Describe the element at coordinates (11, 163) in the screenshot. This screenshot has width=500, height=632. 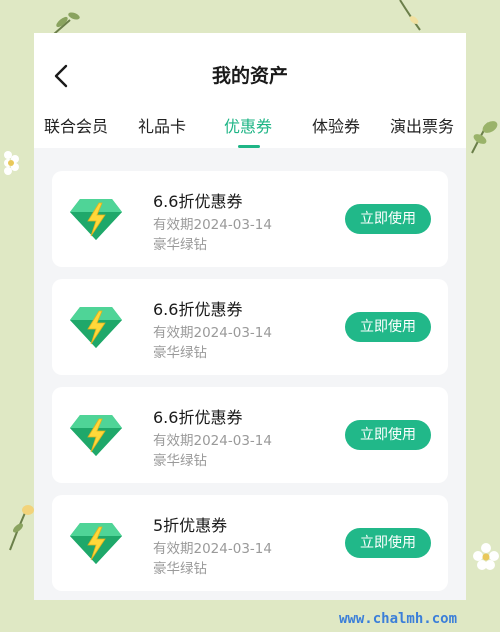
I see `flower-decoration` at that location.